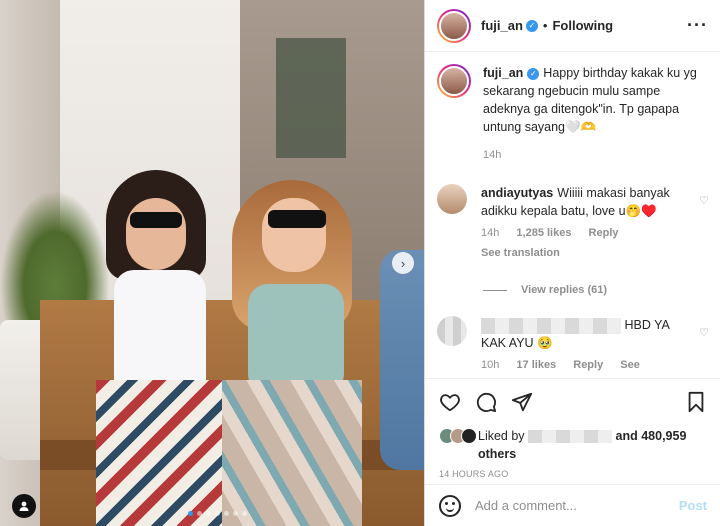  I want to click on author-avatar, so click(454, 25).